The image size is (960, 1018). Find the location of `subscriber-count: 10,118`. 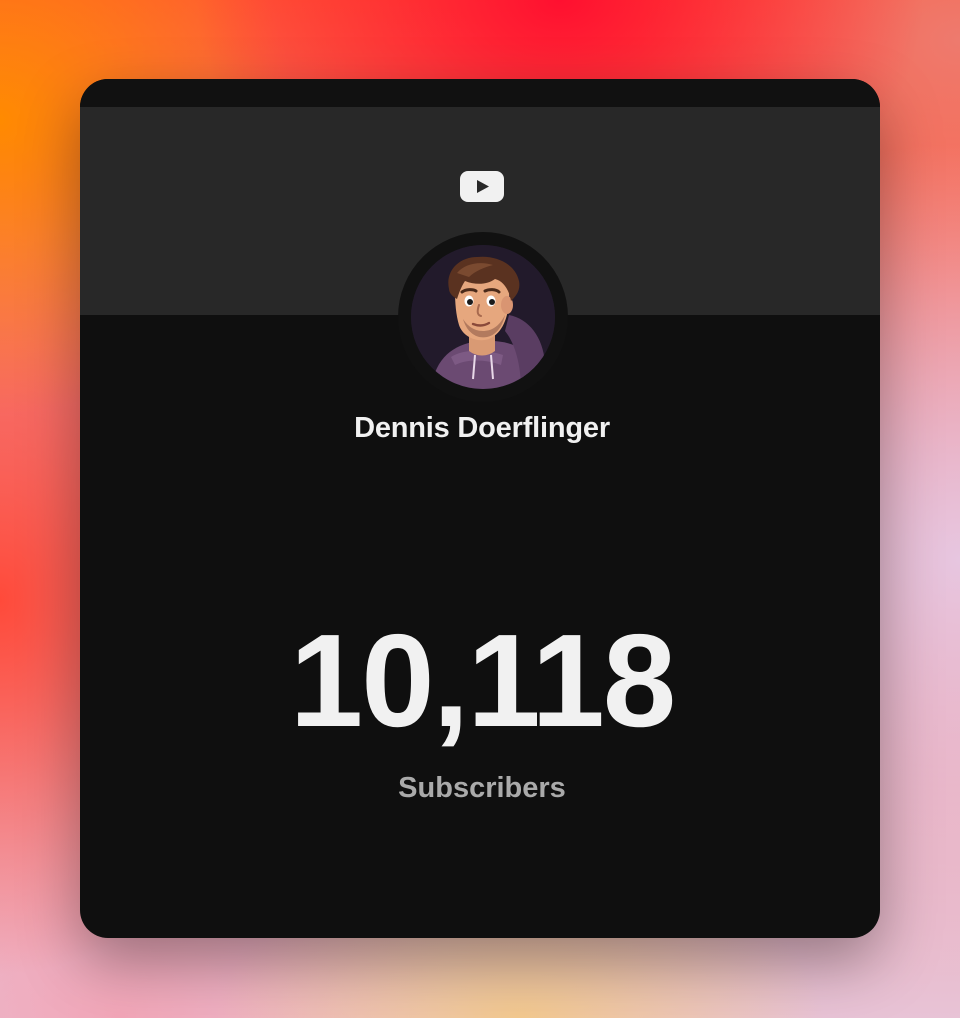

subscriber-count: 10,118 is located at coordinates (482, 680).